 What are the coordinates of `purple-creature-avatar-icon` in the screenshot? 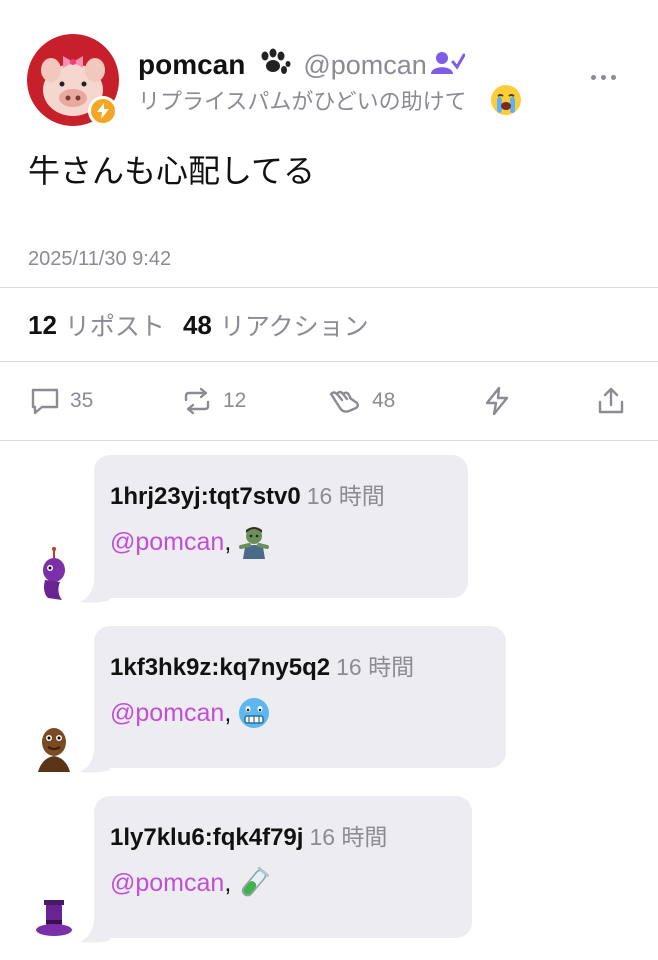 It's located at (54, 573).